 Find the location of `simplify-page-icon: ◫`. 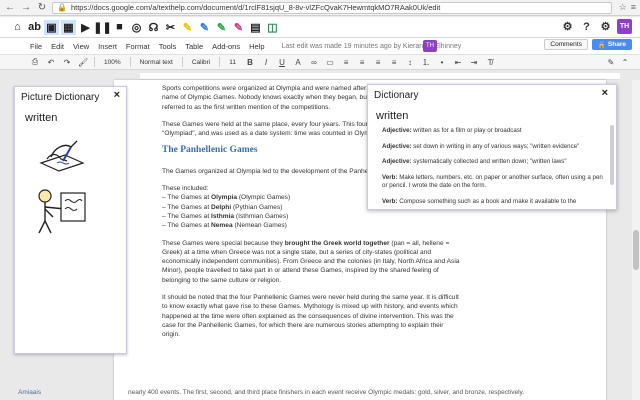

simplify-page-icon: ◫ is located at coordinates (272, 27).